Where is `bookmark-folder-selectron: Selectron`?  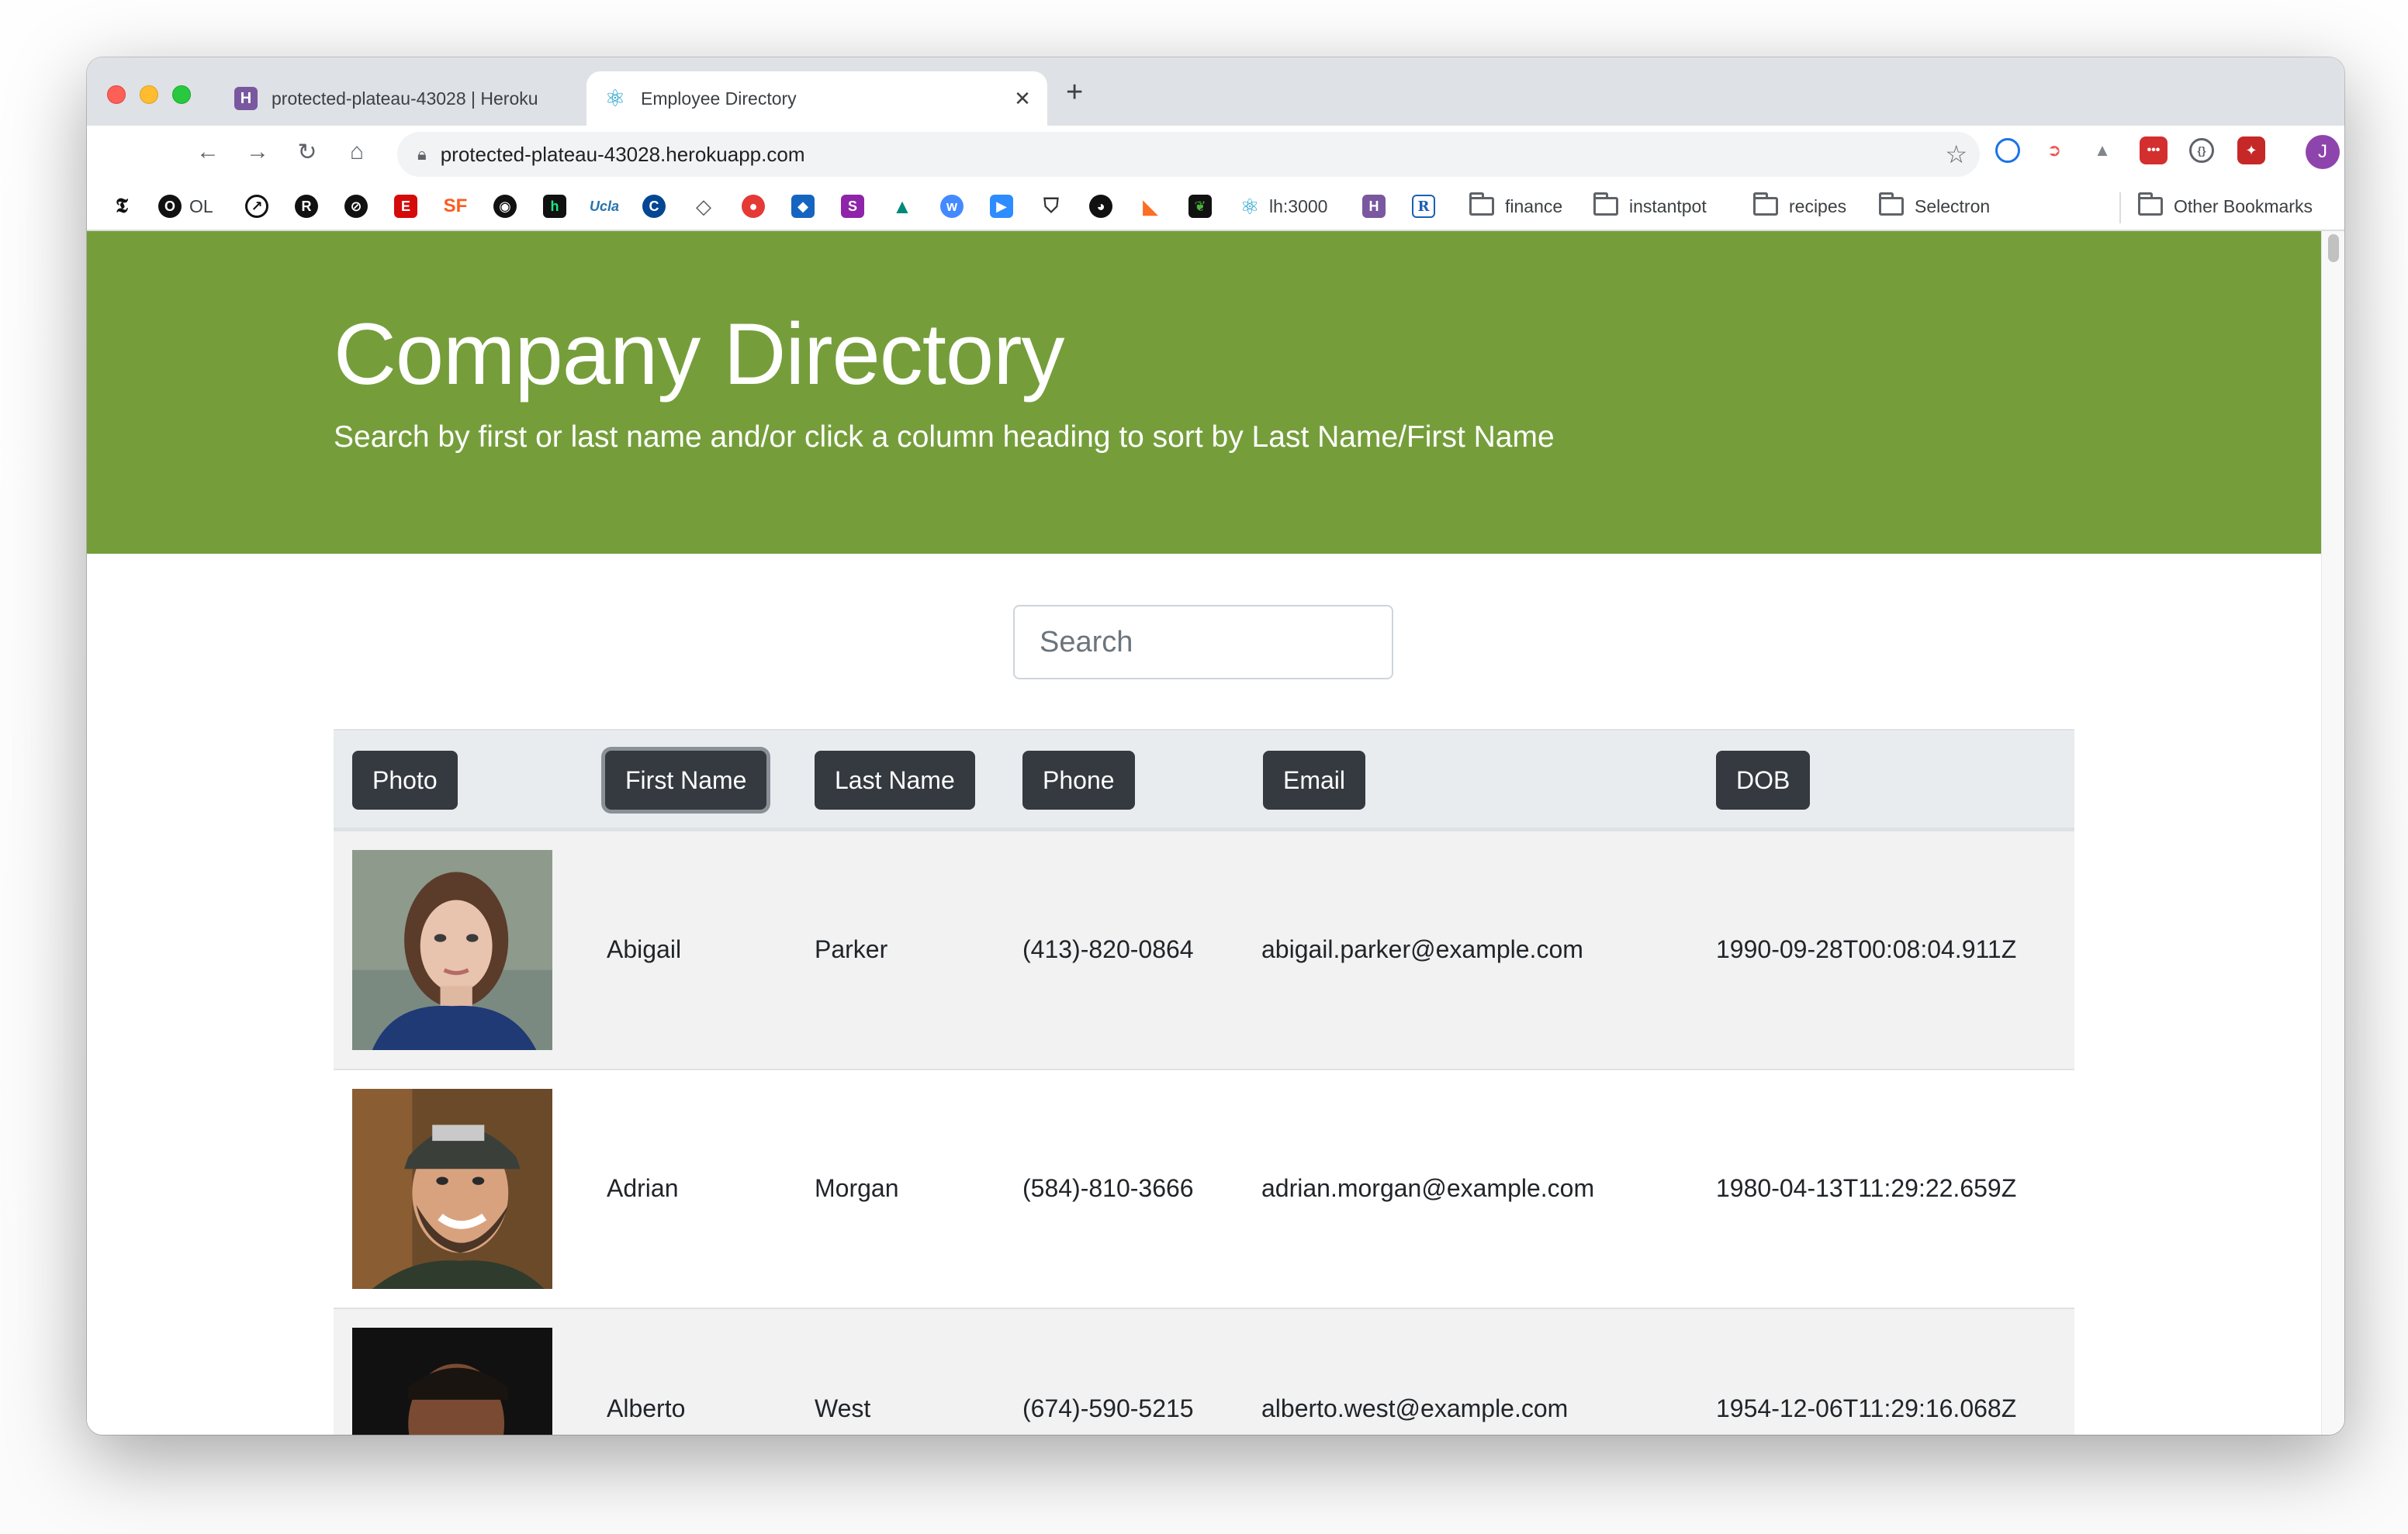 bookmark-folder-selectron: Selectron is located at coordinates (1935, 205).